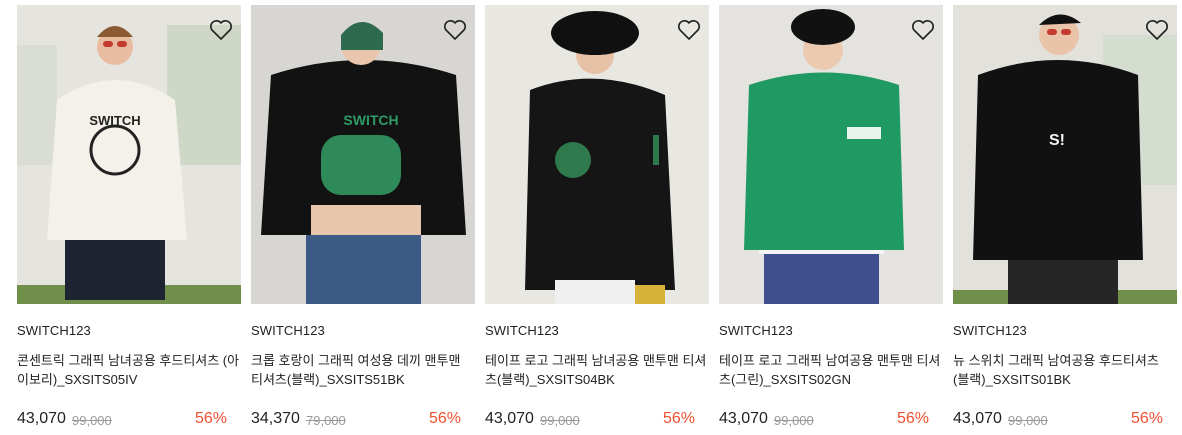 The width and height of the screenshot is (1182, 435). Describe the element at coordinates (1057, 140) in the screenshot. I see `svg-text: S!` at that location.